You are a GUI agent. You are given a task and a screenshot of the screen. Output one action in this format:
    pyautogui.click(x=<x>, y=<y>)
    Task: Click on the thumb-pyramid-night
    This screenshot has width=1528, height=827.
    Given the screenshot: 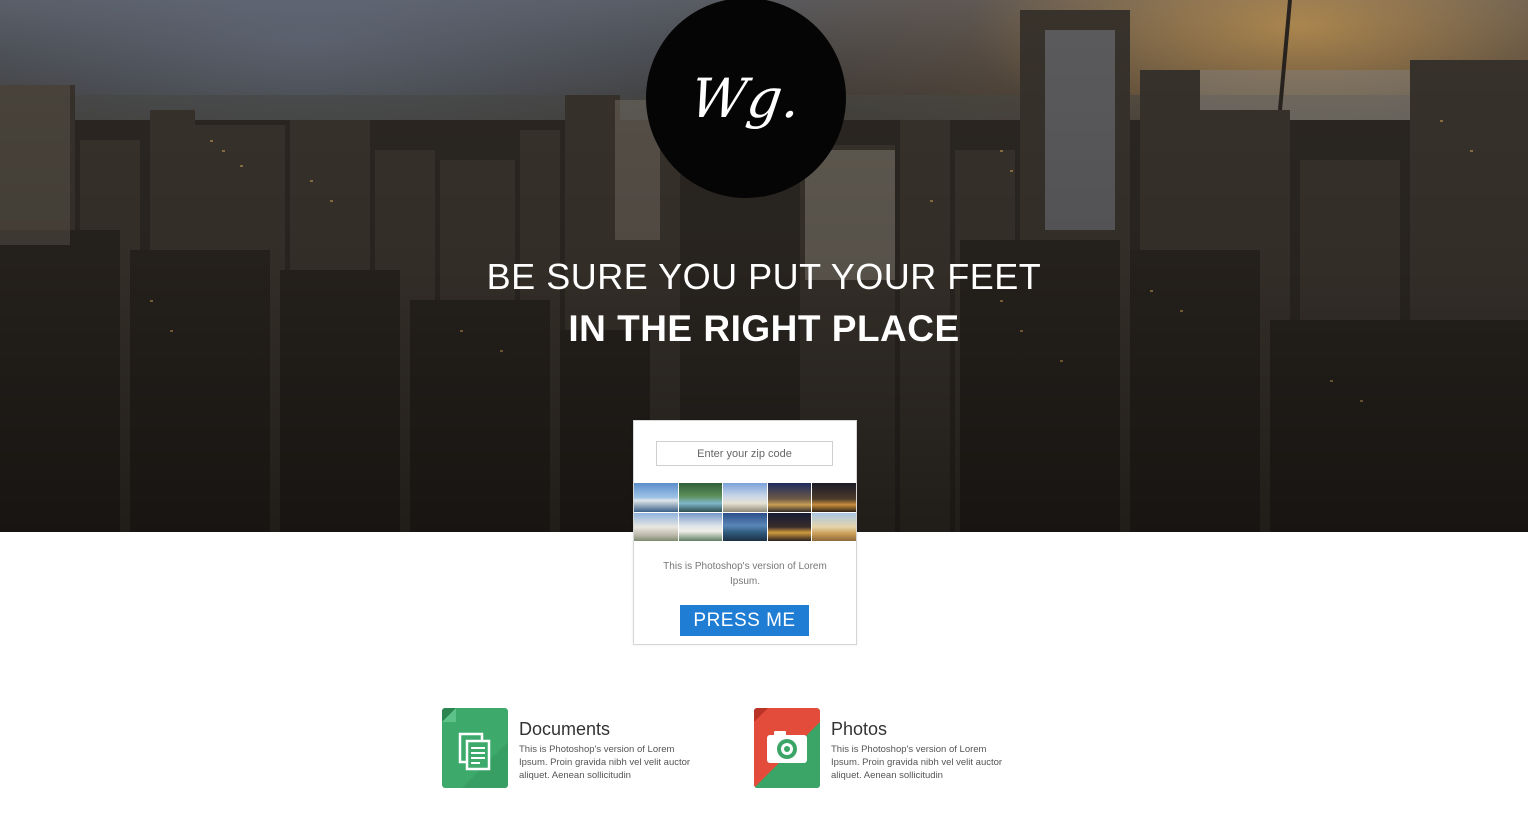 What is the action you would take?
    pyautogui.click(x=834, y=497)
    